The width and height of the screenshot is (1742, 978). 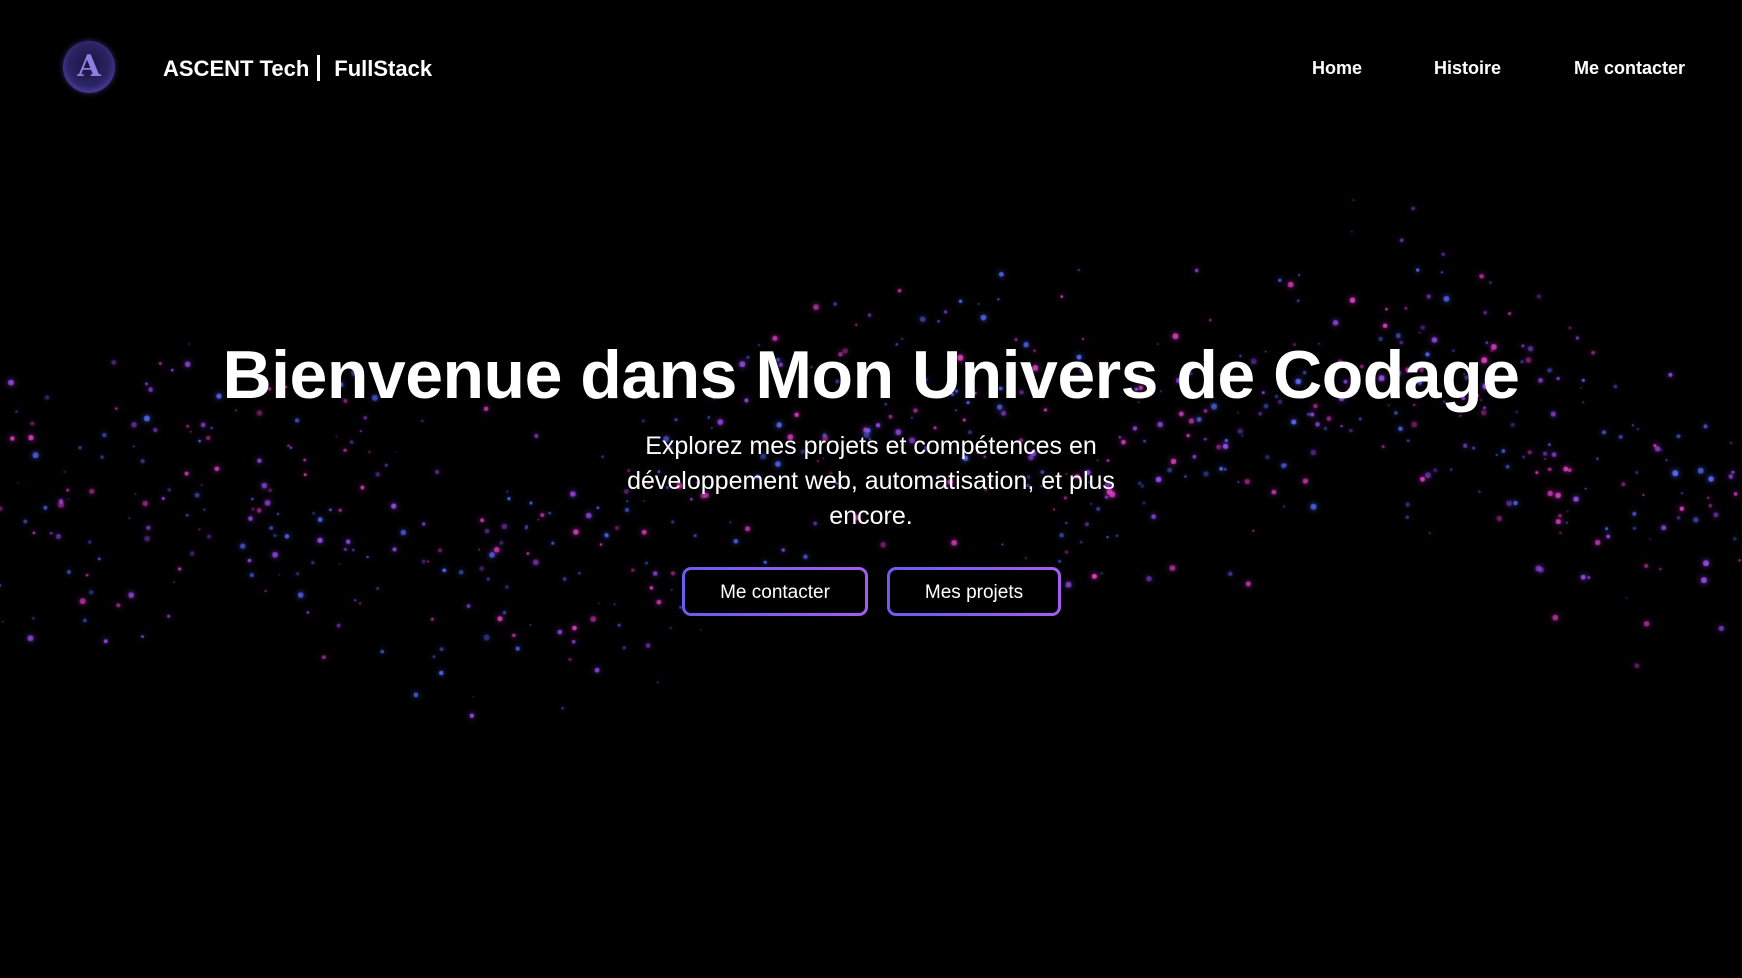 What do you see at coordinates (236, 68) in the screenshot?
I see `brand-name: ASCENT Tech` at bounding box center [236, 68].